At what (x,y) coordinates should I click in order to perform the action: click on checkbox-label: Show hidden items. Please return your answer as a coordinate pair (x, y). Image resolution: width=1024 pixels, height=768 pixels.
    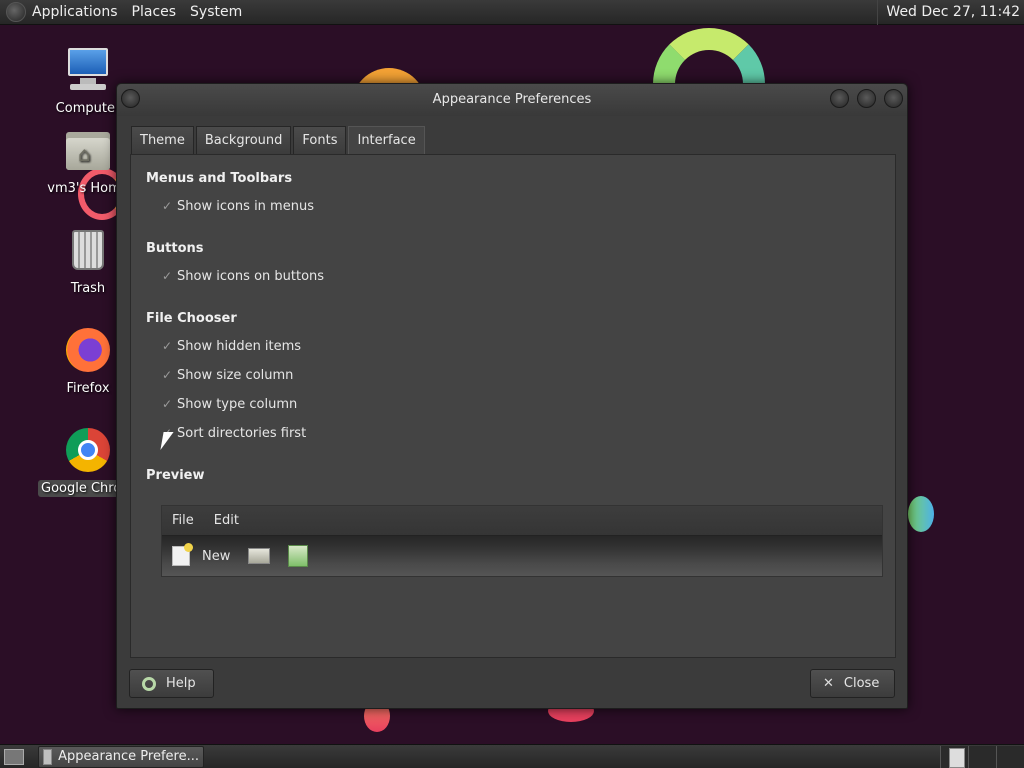
    Looking at the image, I should click on (239, 346).